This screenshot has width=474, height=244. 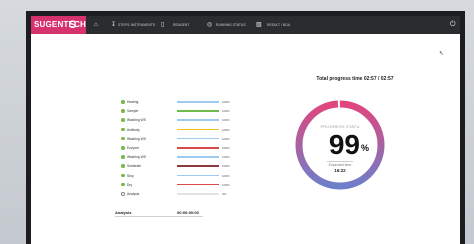 What do you see at coordinates (134, 166) in the screenshot?
I see `step-label: Substrate` at bounding box center [134, 166].